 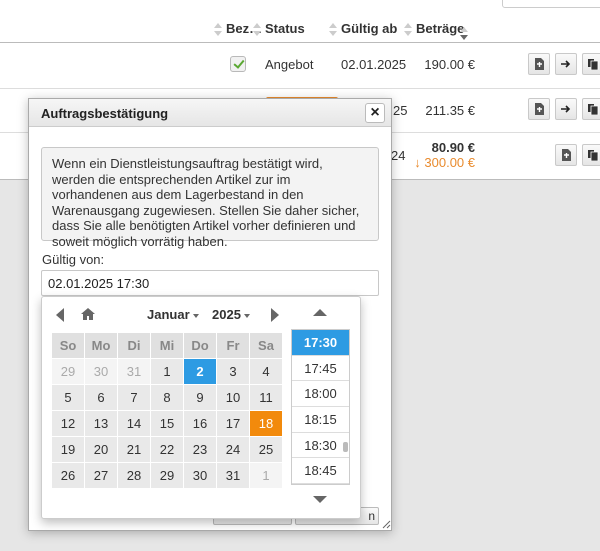 I want to click on pdf-icon, so click(x=539, y=109).